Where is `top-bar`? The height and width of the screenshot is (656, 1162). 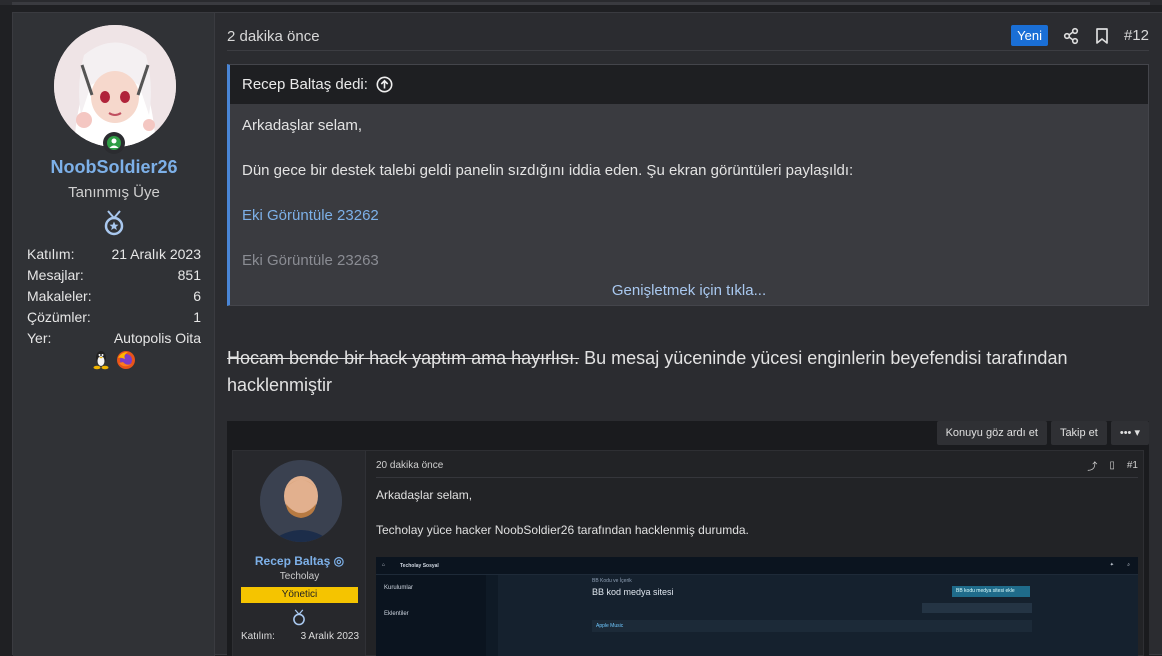 top-bar is located at coordinates (581, 2).